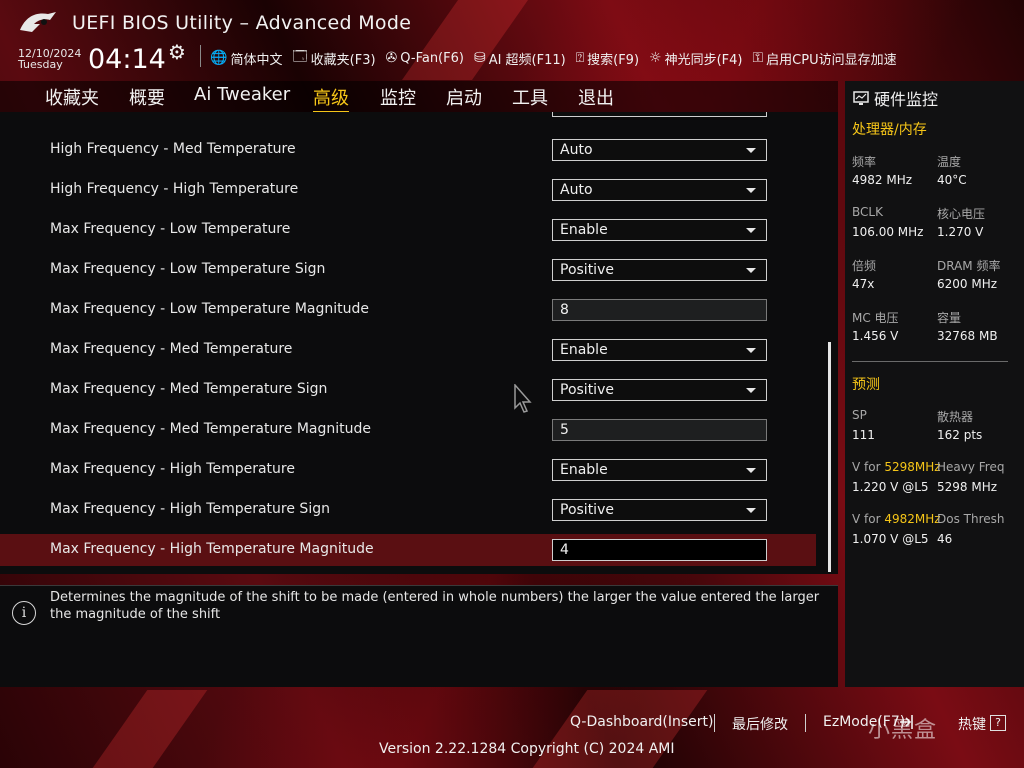 The height and width of the screenshot is (768, 1024). Describe the element at coordinates (171, 349) in the screenshot. I see `setting-label: Max Frequency - Med Temperature` at that location.